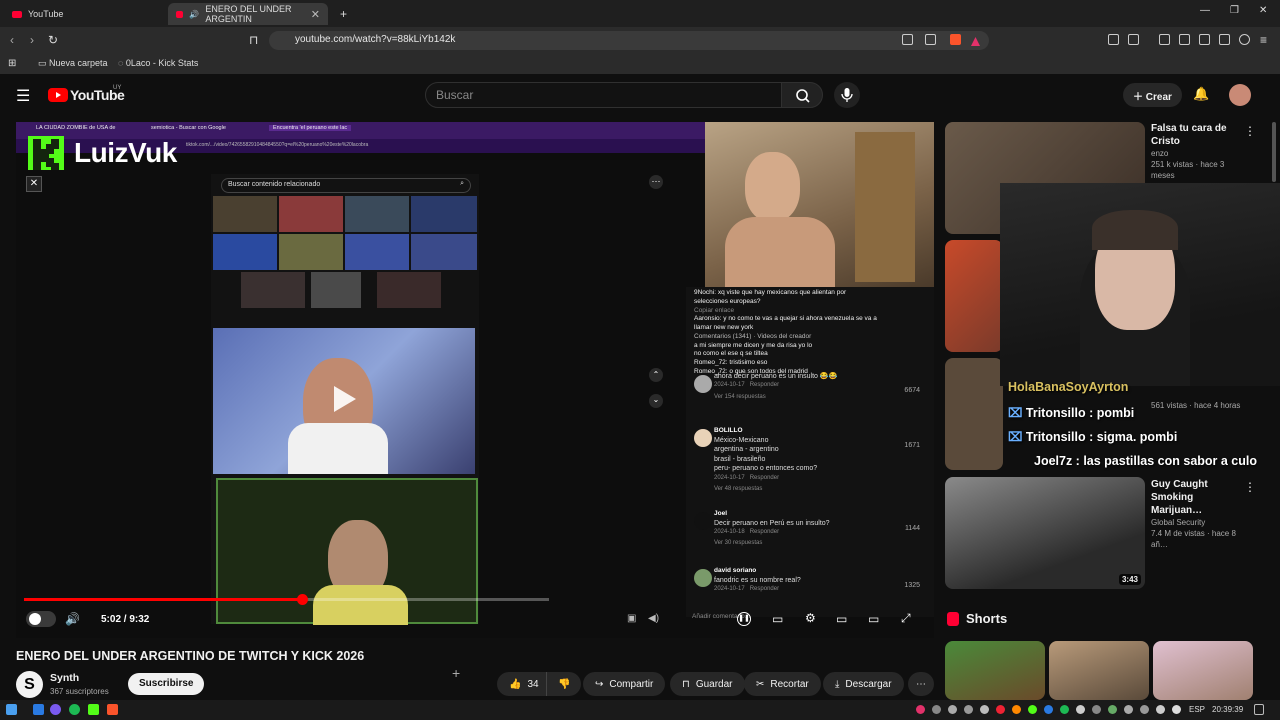 Image resolution: width=1280 pixels, height=720 pixels. Describe the element at coordinates (93, 709) in the screenshot. I see `app-icon` at that location.